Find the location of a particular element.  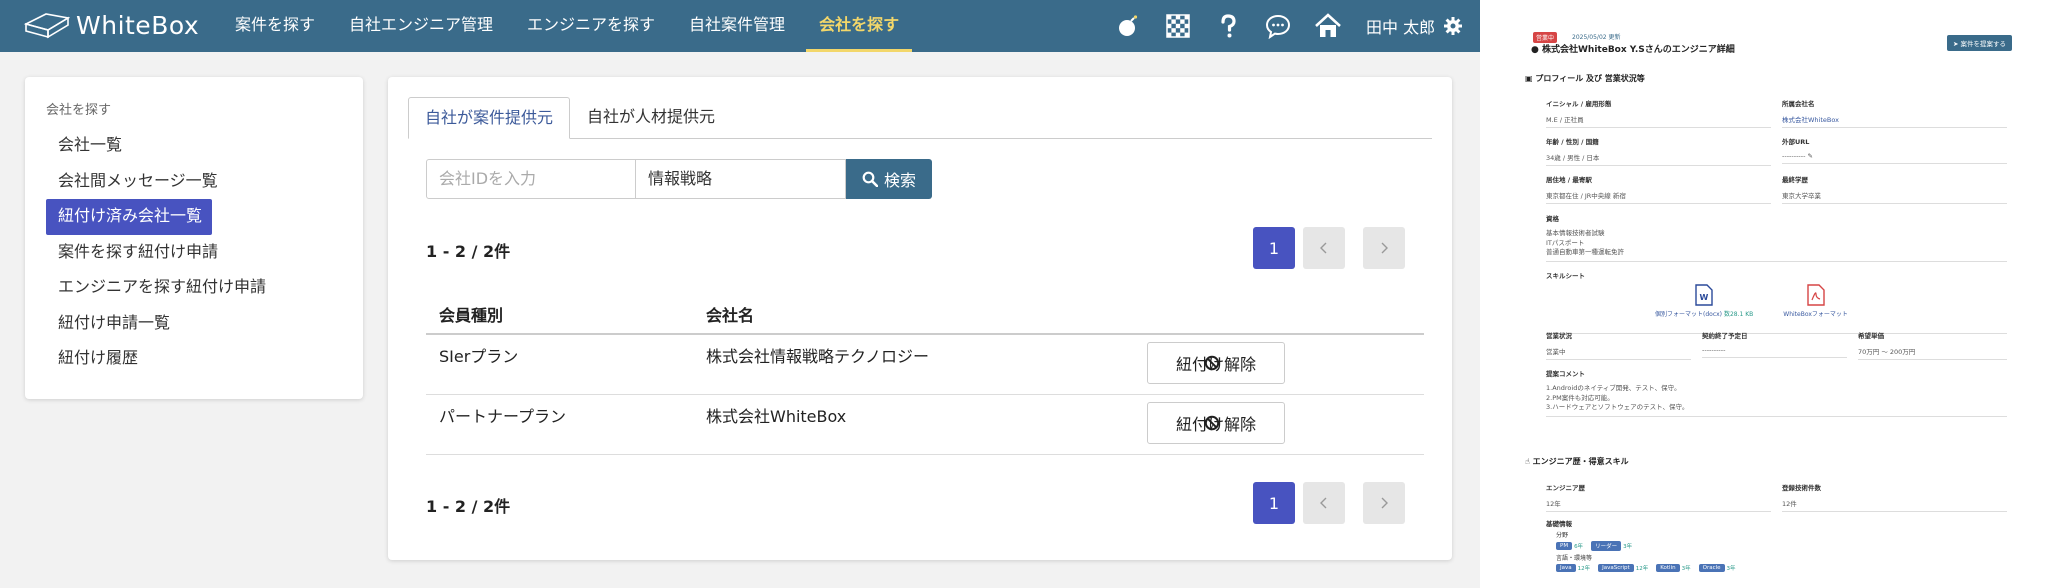

sidebar-item-company-messages: 会社間メッセージ一覧 is located at coordinates (196, 182).